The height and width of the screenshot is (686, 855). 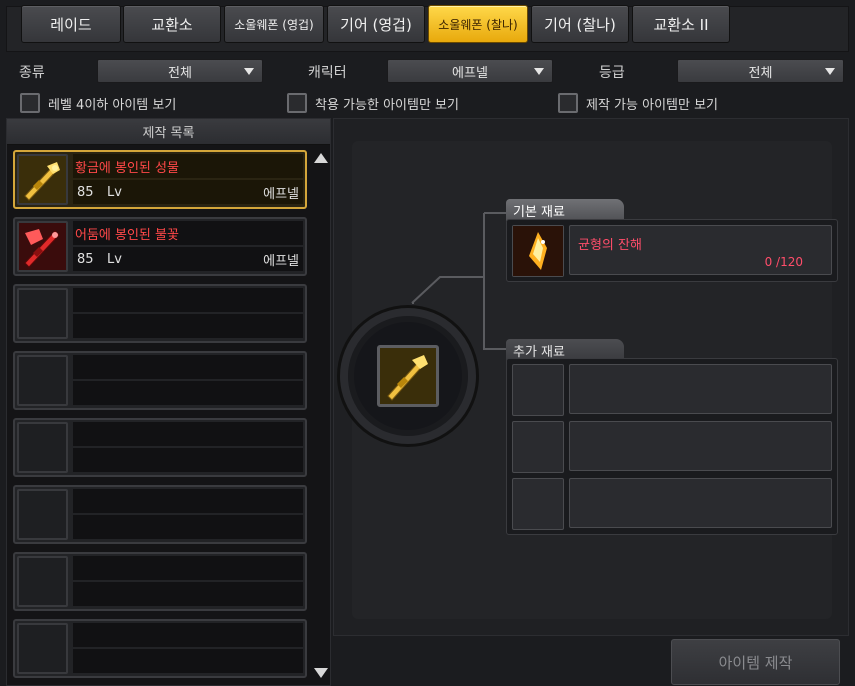 I want to click on crimson-weapon-icon, so click(x=42, y=246).